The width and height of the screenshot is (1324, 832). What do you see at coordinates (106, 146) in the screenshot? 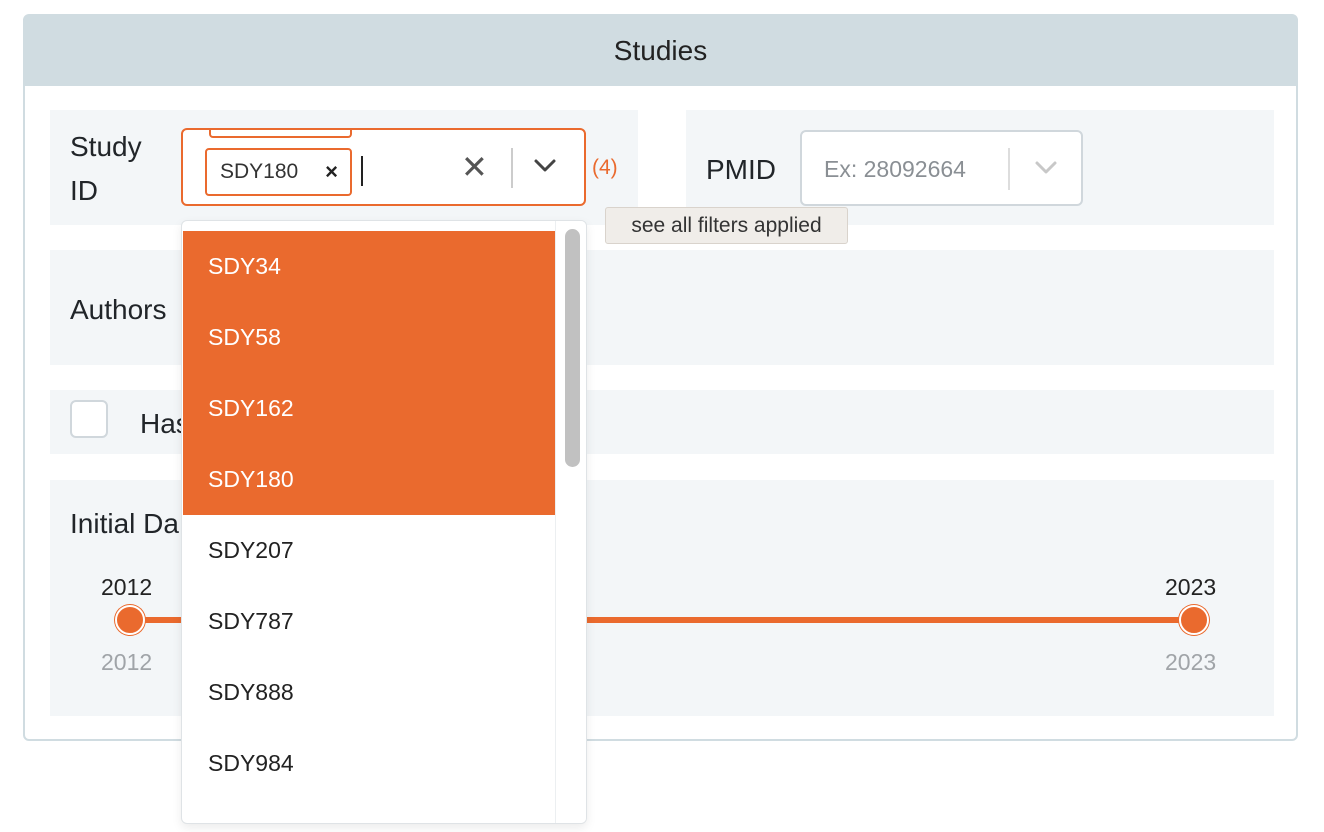
I see `study-id-label-line1: Study` at bounding box center [106, 146].